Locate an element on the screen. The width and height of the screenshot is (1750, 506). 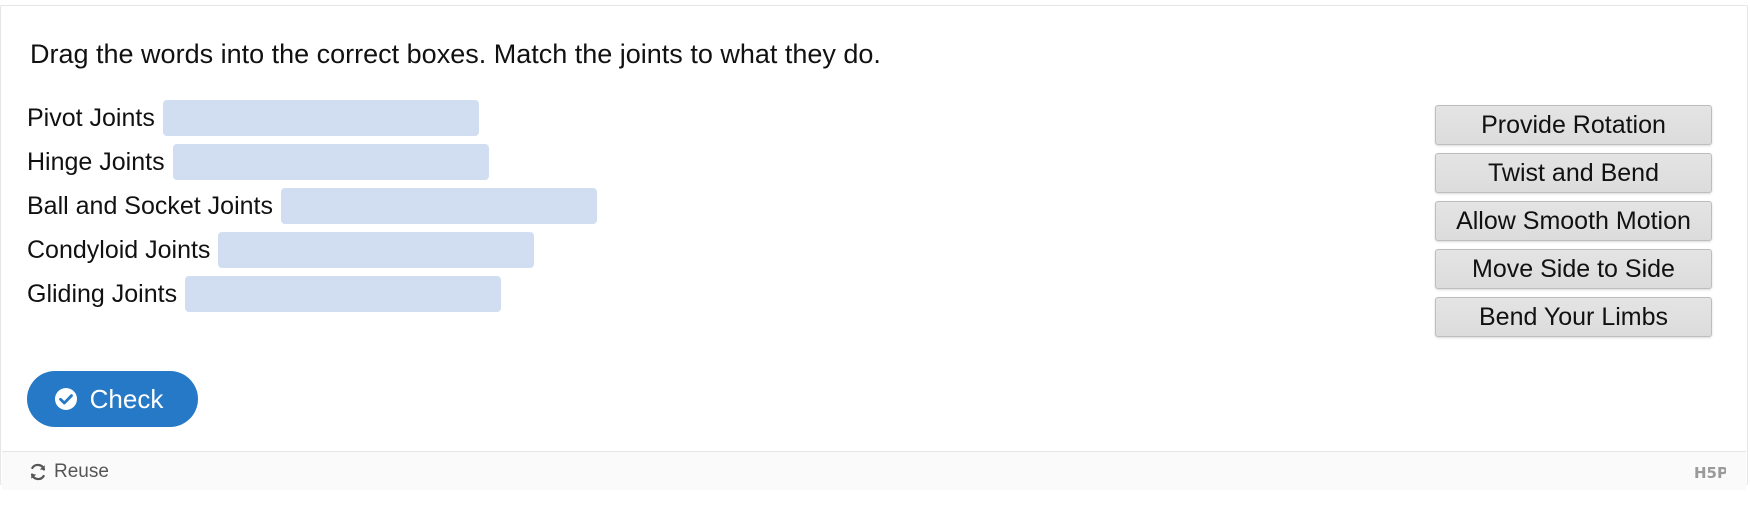
draggable-word-allow-smooth-motion: Allow Smooth Motion is located at coordinates (1573, 221).